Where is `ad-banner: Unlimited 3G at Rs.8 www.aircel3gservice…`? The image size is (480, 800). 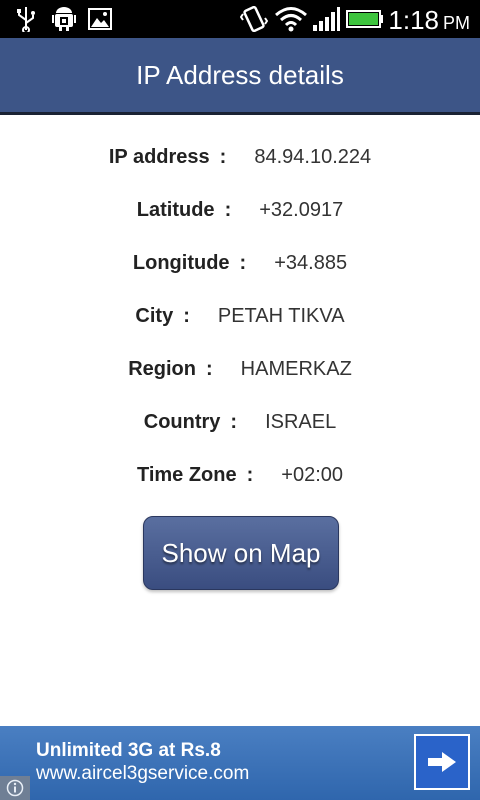 ad-banner: Unlimited 3G at Rs.8 www.aircel3gservice… is located at coordinates (240, 763).